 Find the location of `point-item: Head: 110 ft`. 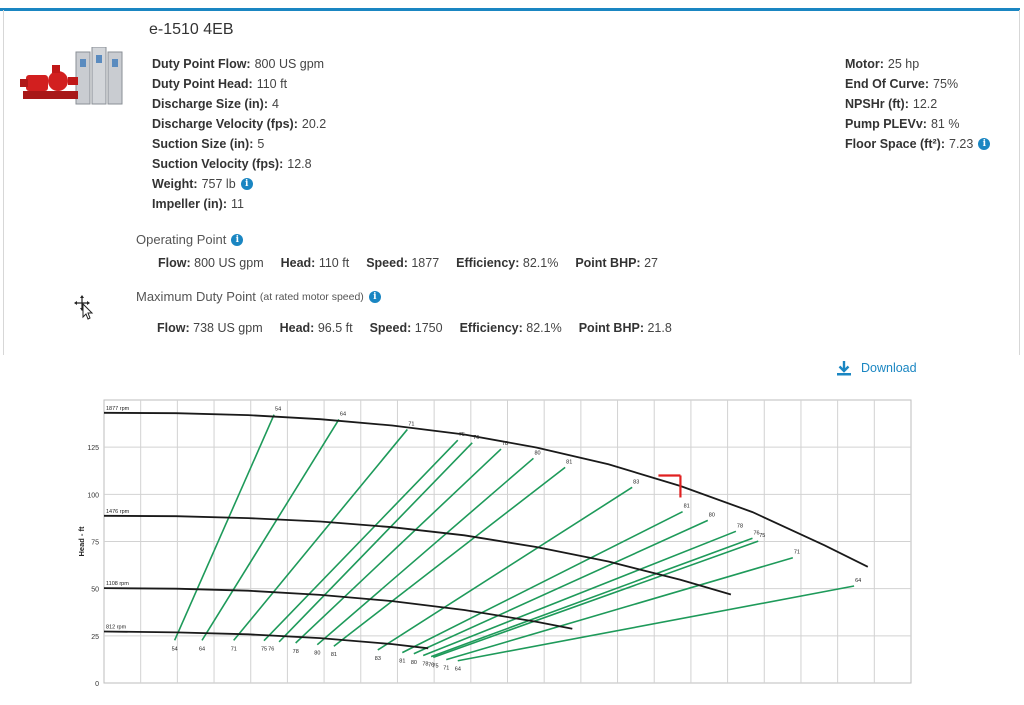

point-item: Head: 110 ft is located at coordinates (315, 263).